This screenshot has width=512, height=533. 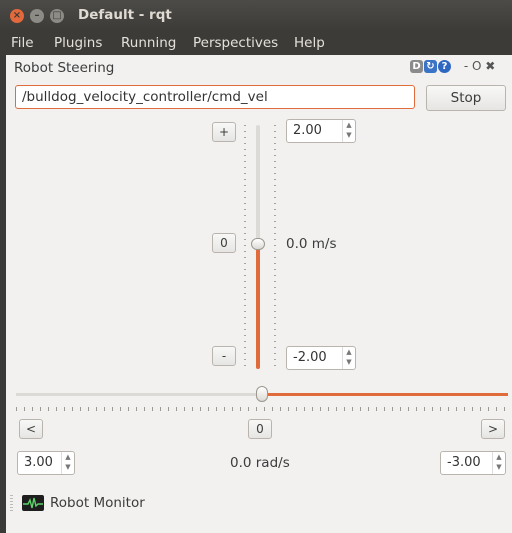 I want to click on dock-controls: D ↻? - O ✖, so click(x=452, y=66).